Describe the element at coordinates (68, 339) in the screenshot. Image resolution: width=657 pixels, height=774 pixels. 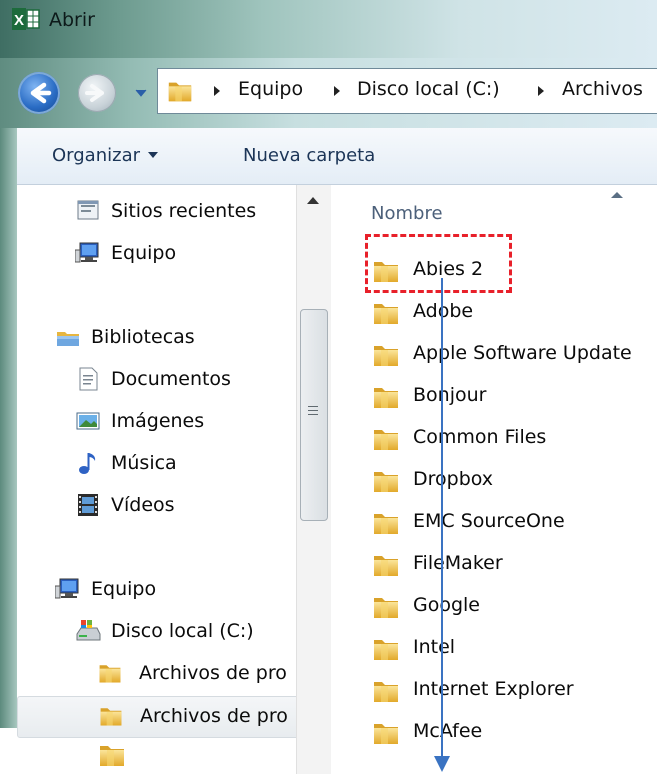
I see `libraries-icon` at that location.